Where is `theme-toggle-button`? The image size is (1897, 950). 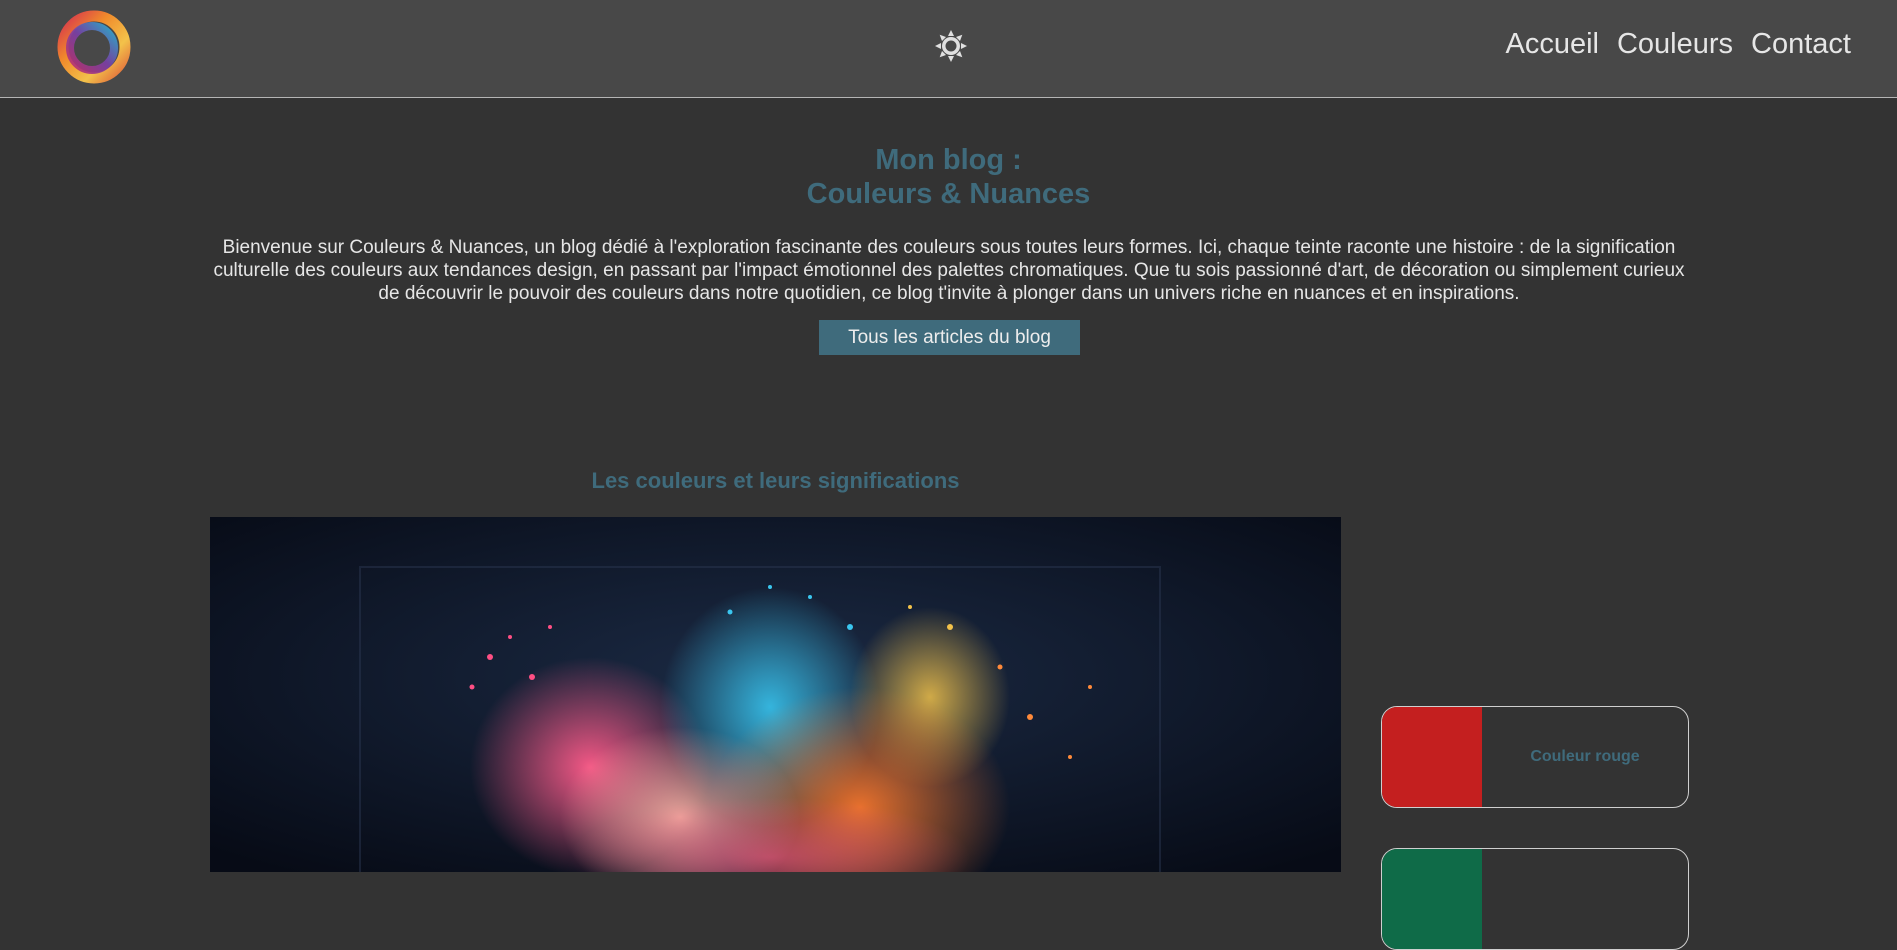
theme-toggle-button is located at coordinates (951, 48).